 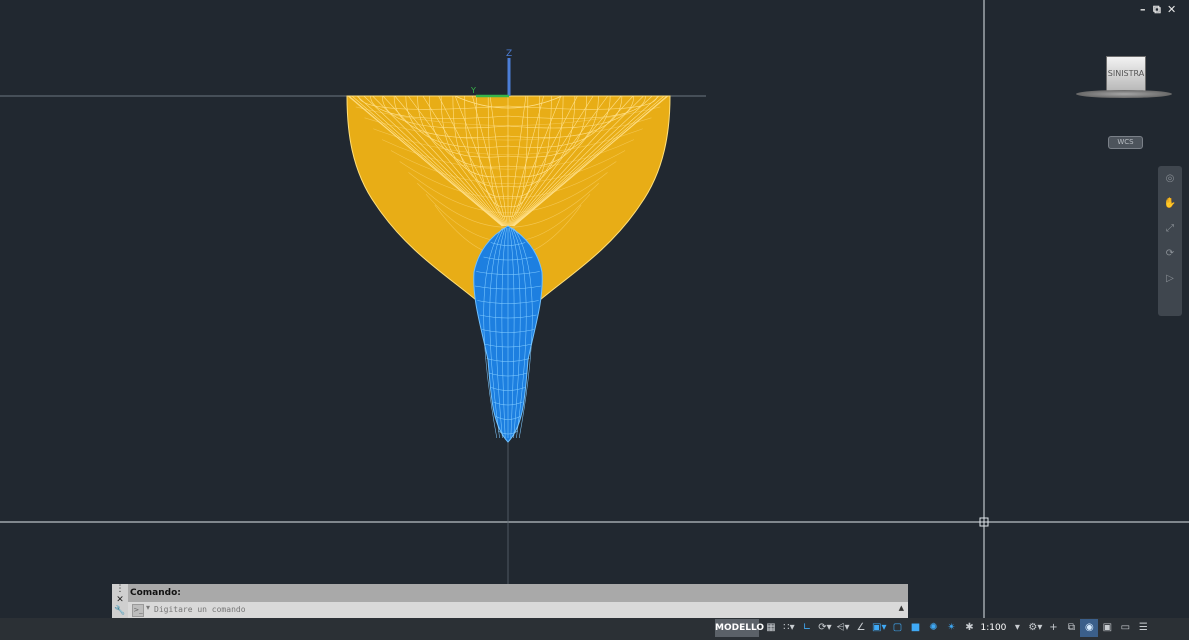 I want to click on command-side-bar: ⋮ ✕ 🔧, so click(x=120, y=601).